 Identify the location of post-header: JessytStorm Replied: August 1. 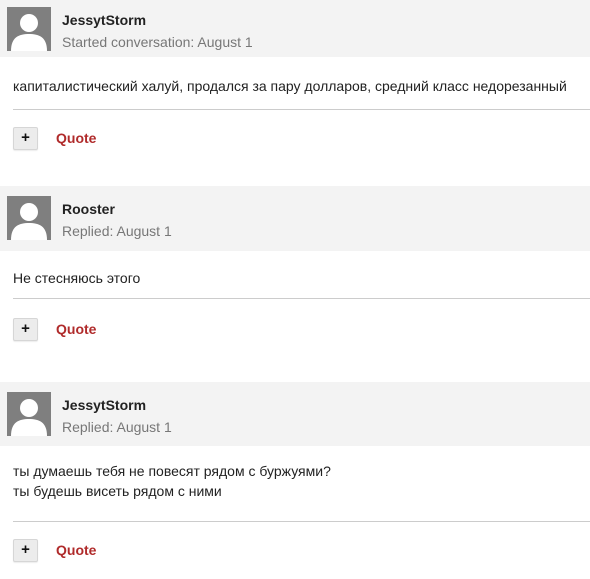
(295, 414).